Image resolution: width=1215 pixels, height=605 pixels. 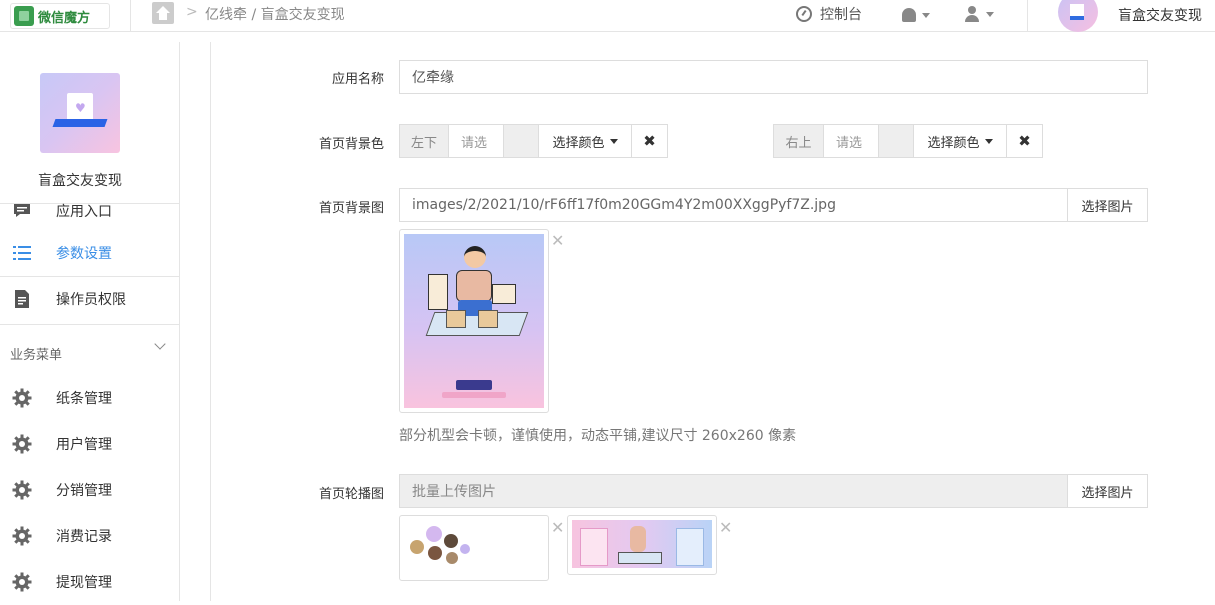 I want to click on sidebar-item-settings: 参数设置, so click(x=90, y=253).